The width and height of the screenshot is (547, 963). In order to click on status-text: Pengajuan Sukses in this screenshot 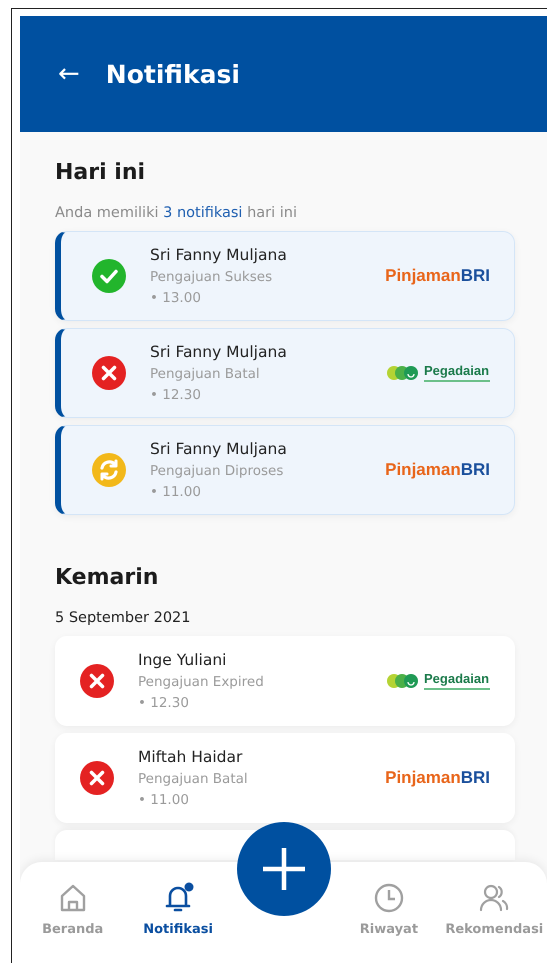, I will do `click(212, 277)`.